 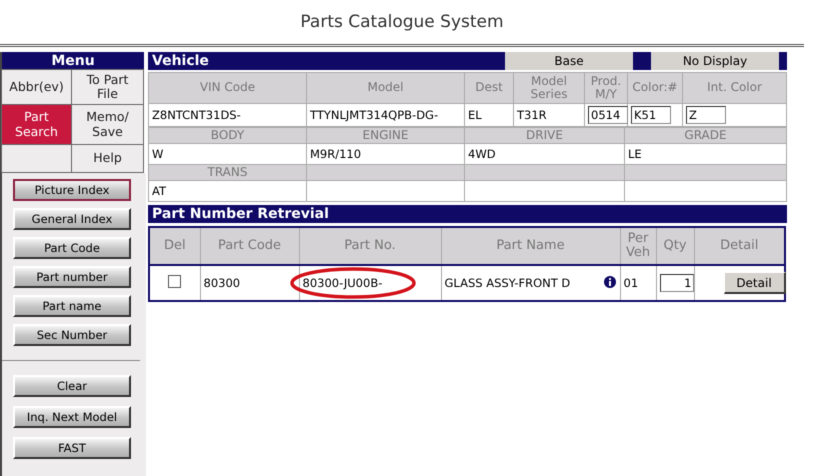 What do you see at coordinates (549, 88) in the screenshot?
I see `column-header: Model Series` at bounding box center [549, 88].